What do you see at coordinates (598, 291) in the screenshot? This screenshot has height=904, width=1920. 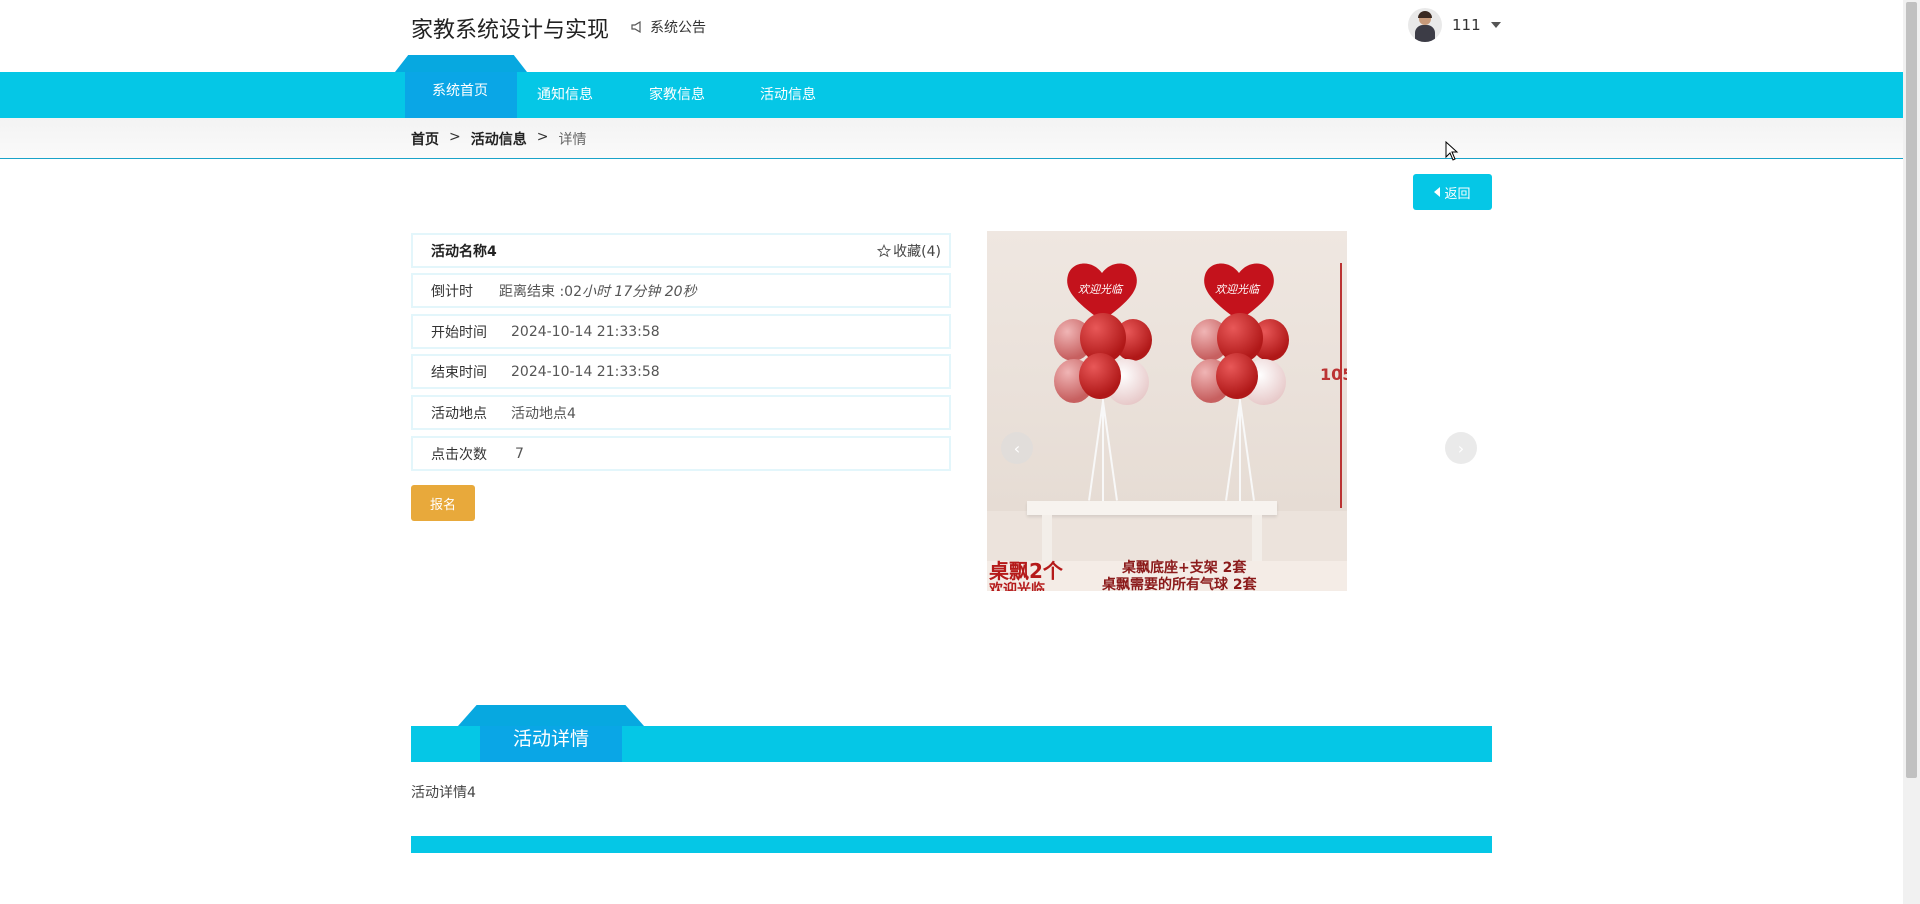 I see `countdown-value: 距离结束 :02小时 17分钟 20秒` at bounding box center [598, 291].